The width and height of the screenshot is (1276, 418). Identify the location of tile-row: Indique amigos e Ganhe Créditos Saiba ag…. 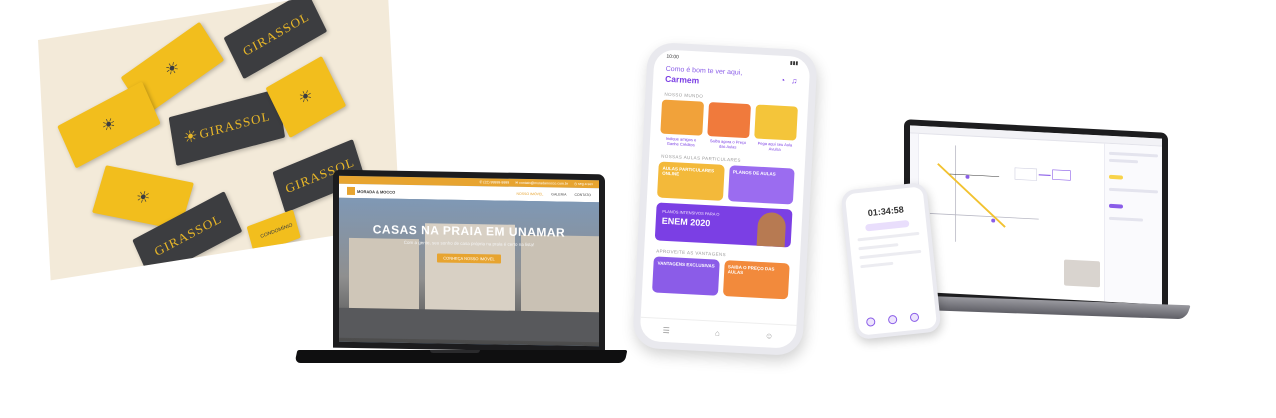
(729, 126).